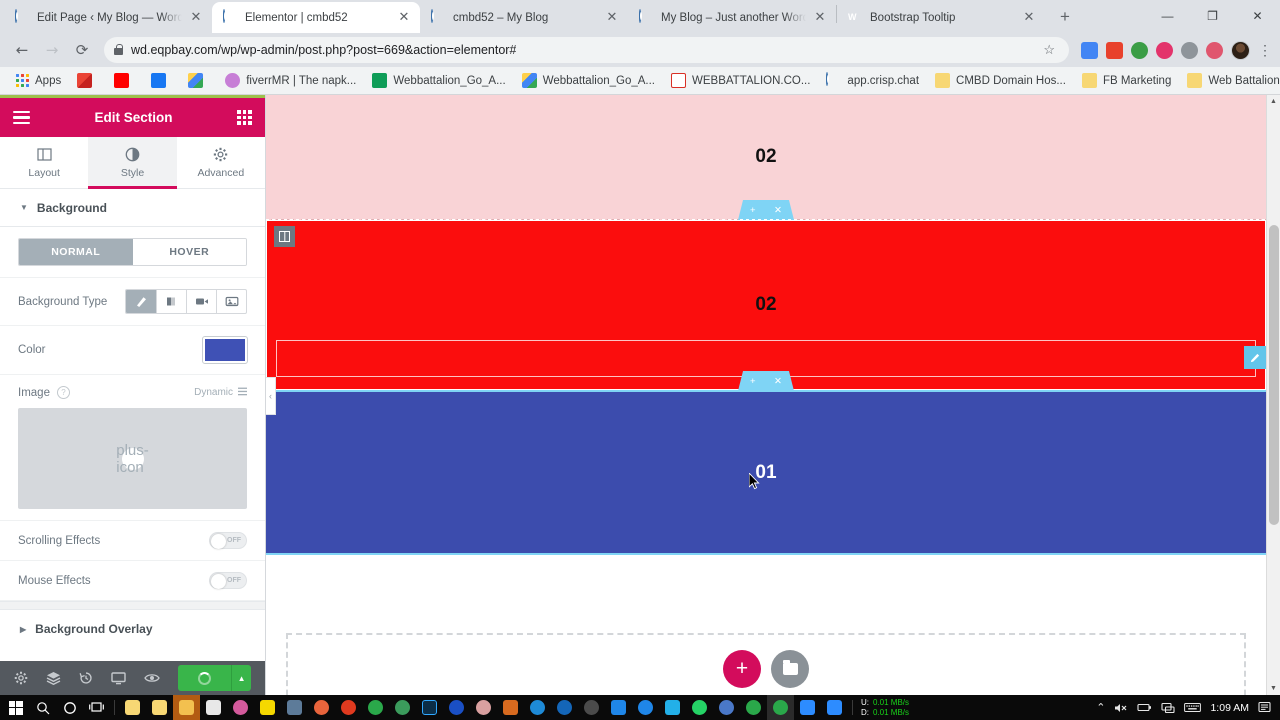  Describe the element at coordinates (321, 707) in the screenshot. I see `taskbar-app-firefox` at that location.